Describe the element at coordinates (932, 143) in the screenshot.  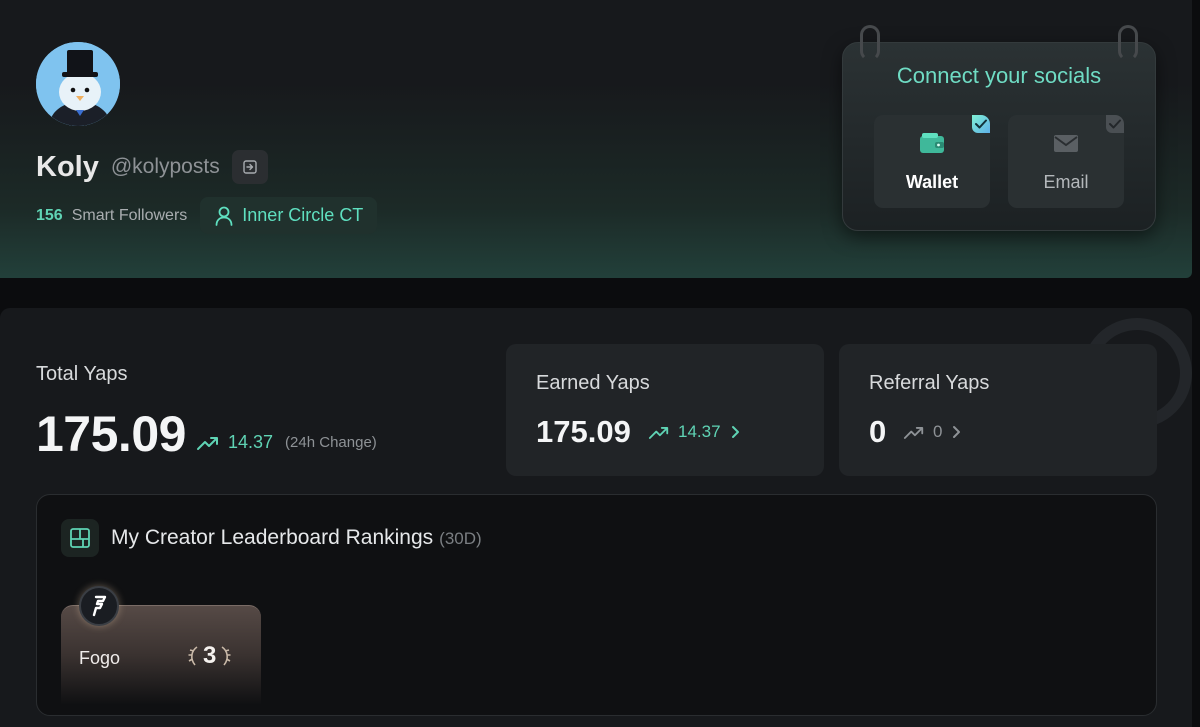
I see `wallet-icon` at that location.